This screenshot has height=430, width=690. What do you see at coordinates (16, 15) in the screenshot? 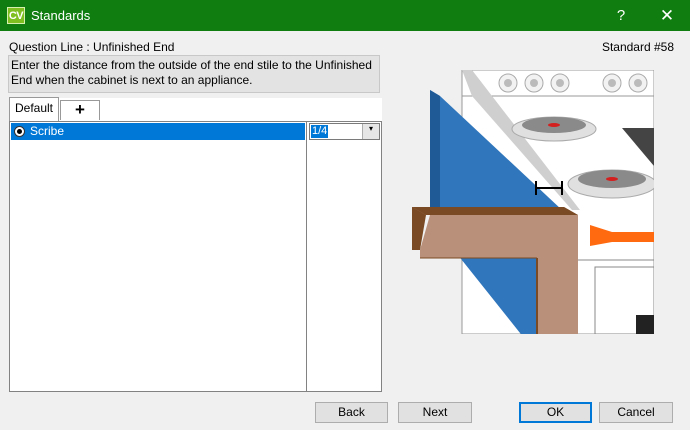
I see `app-logo-icon: CV` at bounding box center [16, 15].